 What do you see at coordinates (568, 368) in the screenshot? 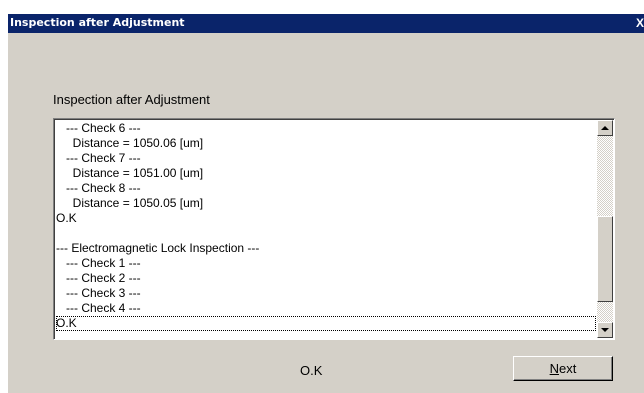
I see `next-button-label: ext` at bounding box center [568, 368].